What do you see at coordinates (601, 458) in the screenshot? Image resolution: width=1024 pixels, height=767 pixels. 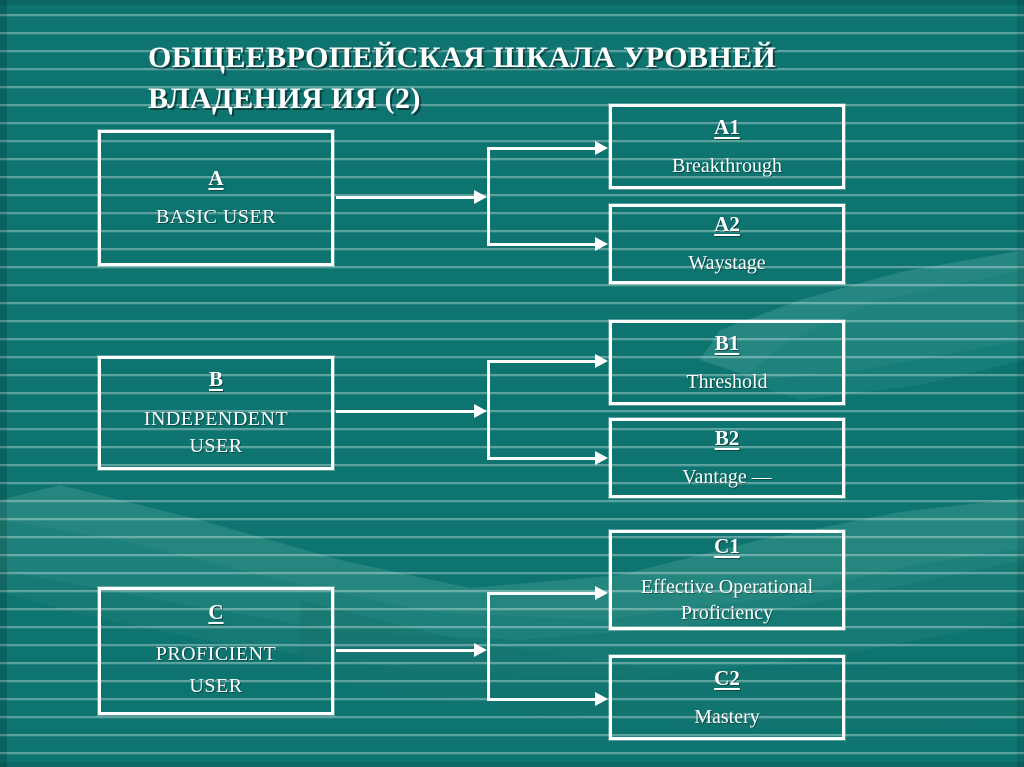 I see `connector-b2-arrowhead` at bounding box center [601, 458].